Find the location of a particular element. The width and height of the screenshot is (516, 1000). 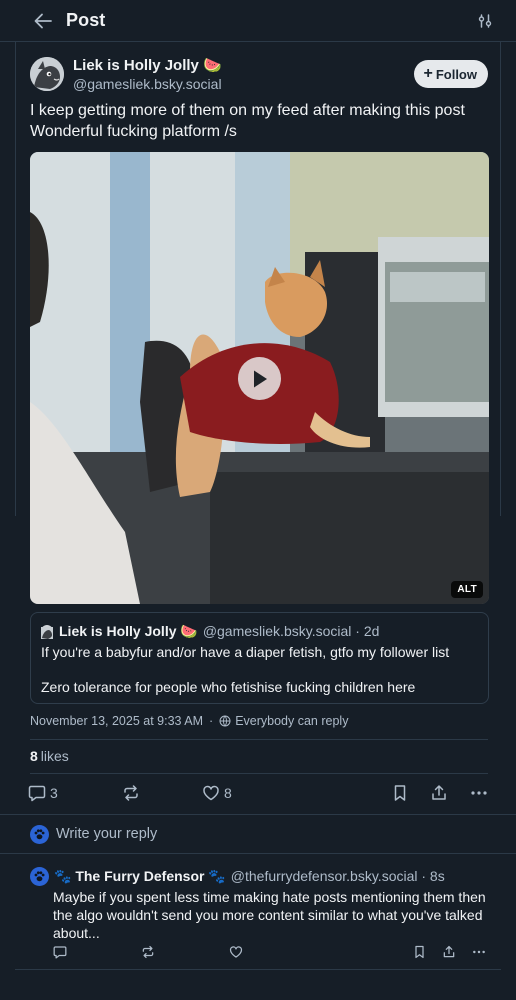

back-button is located at coordinates (43, 21).